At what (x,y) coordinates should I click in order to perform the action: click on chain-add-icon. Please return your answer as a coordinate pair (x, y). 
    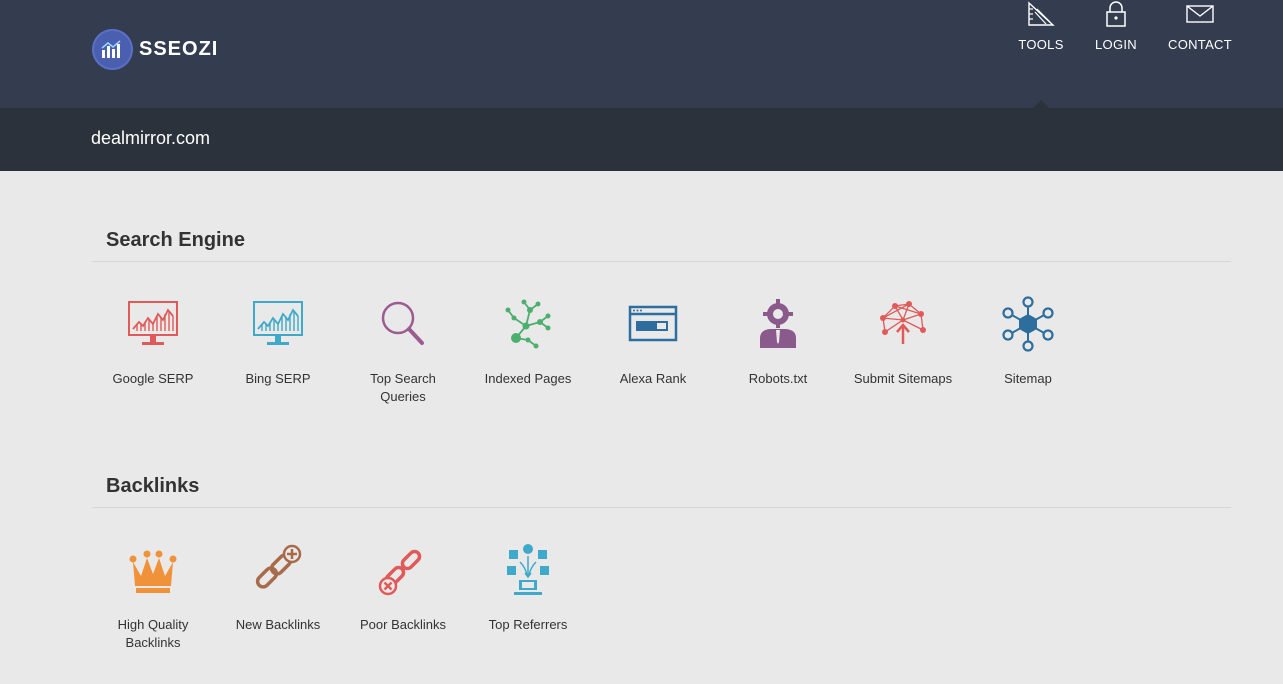
    Looking at the image, I should click on (278, 566).